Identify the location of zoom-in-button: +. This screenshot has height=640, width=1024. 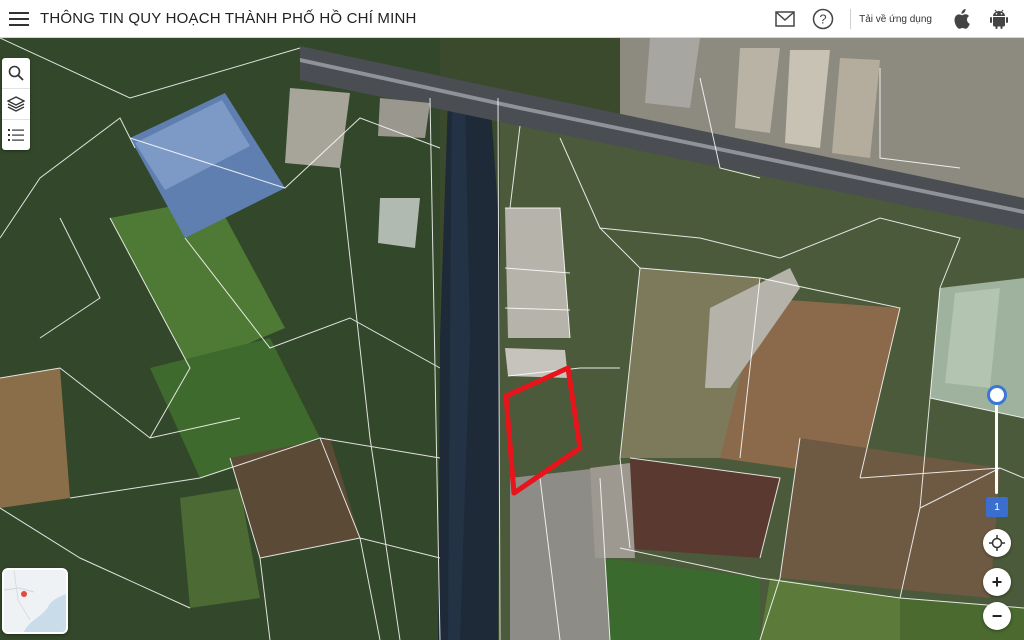
(997, 582).